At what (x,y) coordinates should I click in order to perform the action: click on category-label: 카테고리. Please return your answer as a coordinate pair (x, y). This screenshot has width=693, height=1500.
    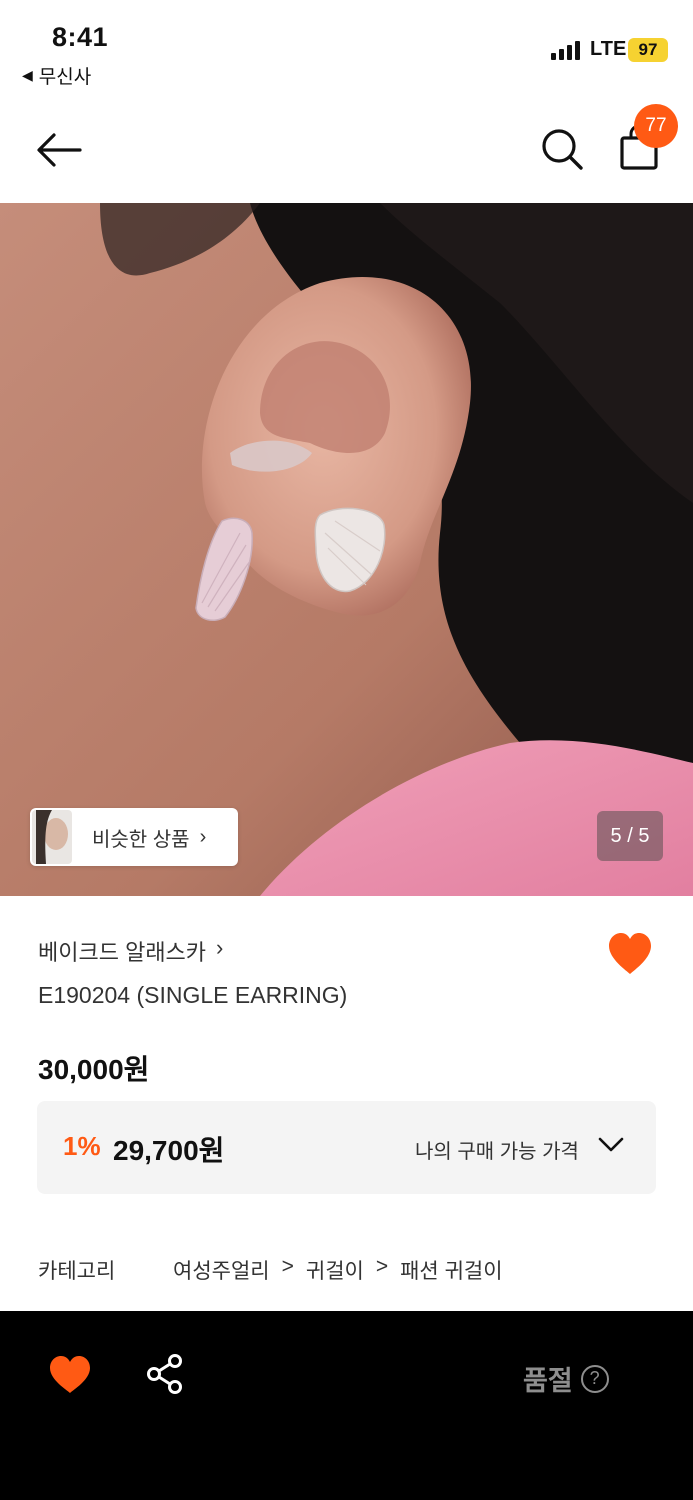
    Looking at the image, I should click on (77, 1271).